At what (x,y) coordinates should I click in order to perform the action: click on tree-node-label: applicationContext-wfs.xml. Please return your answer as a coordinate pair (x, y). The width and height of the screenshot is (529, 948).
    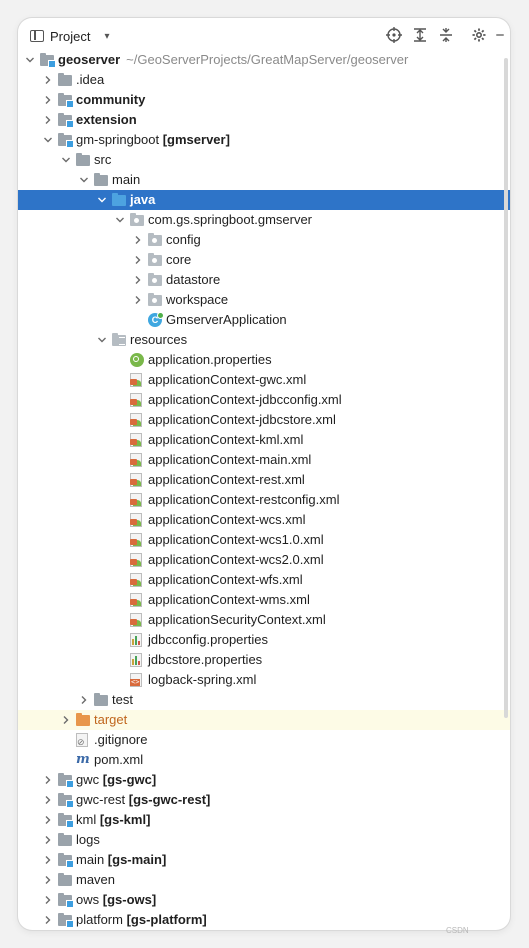
    Looking at the image, I should click on (225, 580).